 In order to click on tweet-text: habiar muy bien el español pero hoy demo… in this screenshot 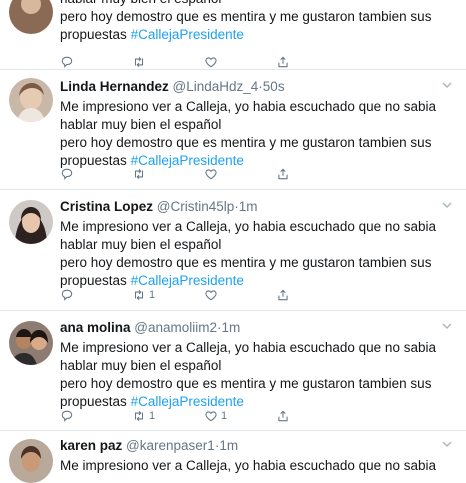, I will do `click(260, 22)`.